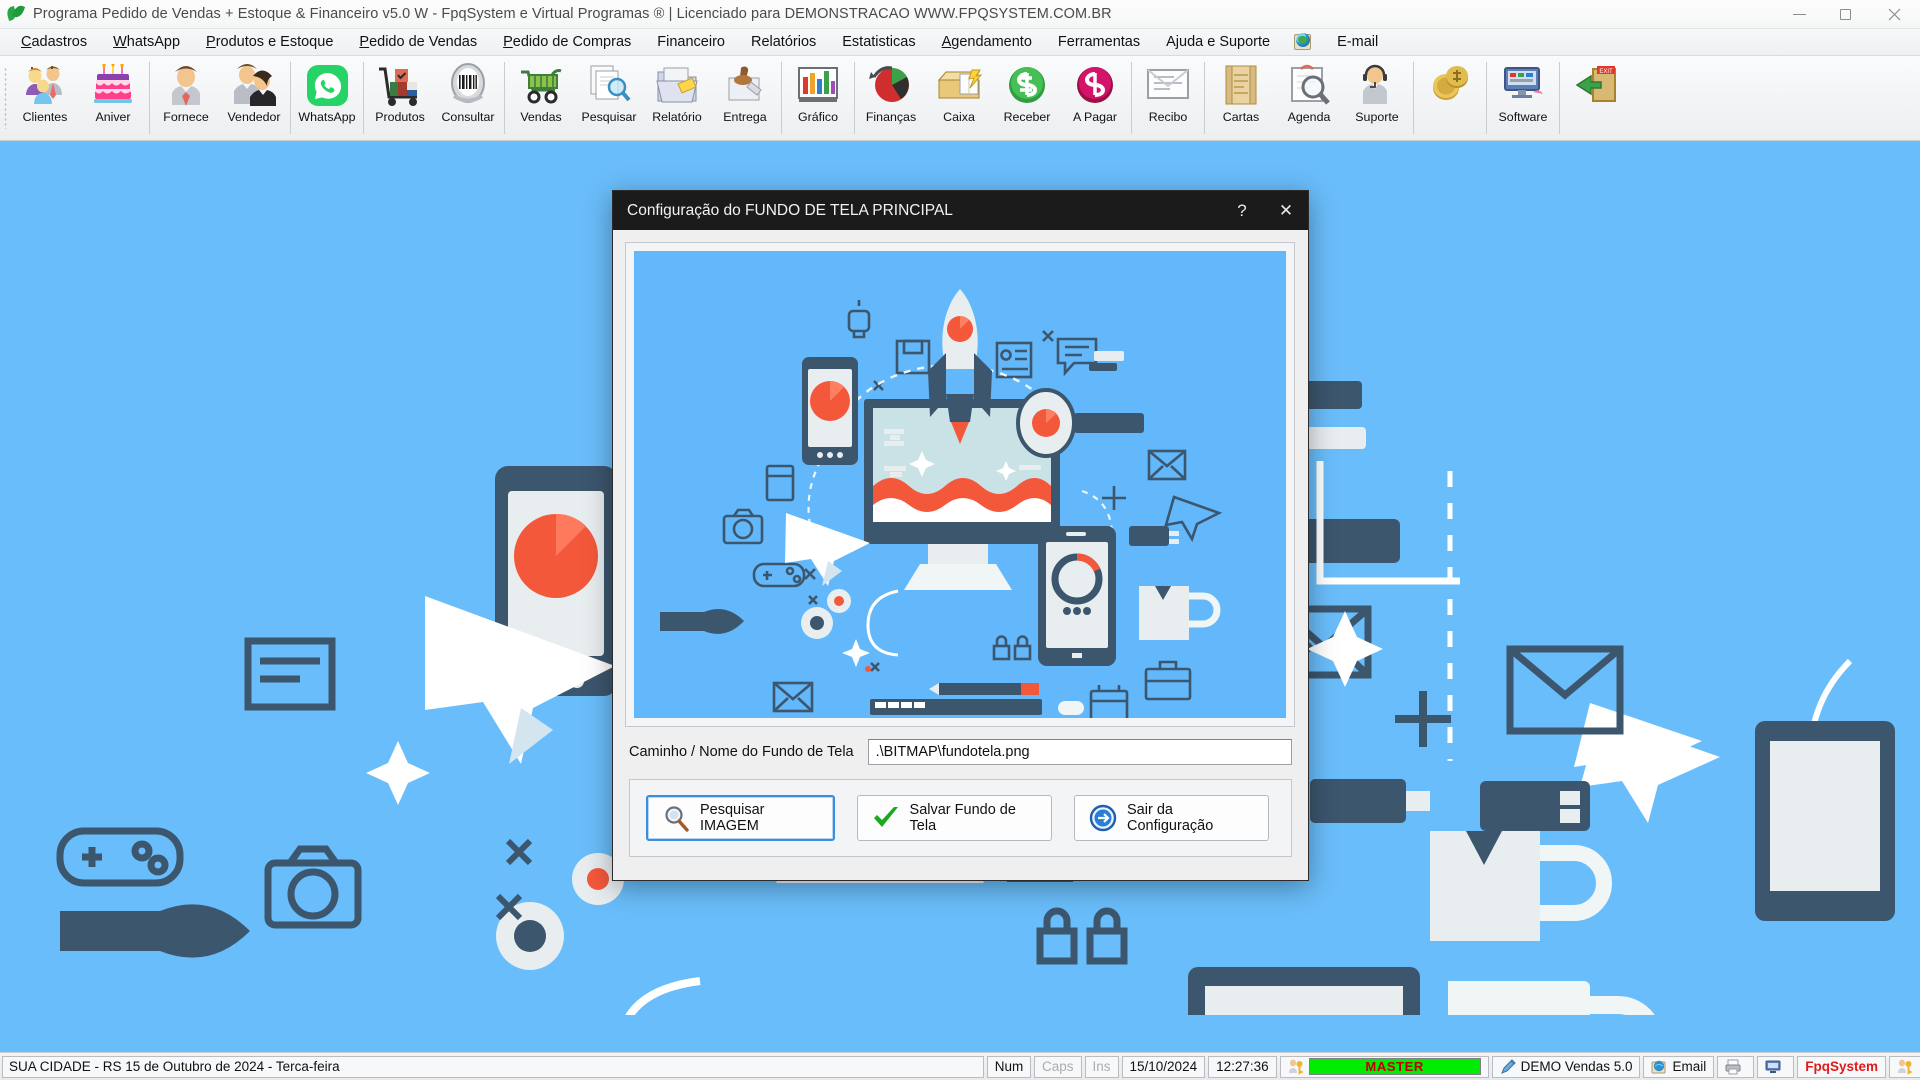  Describe the element at coordinates (745, 98) in the screenshot. I see `toolbar-button-entrega: Entrega` at that location.